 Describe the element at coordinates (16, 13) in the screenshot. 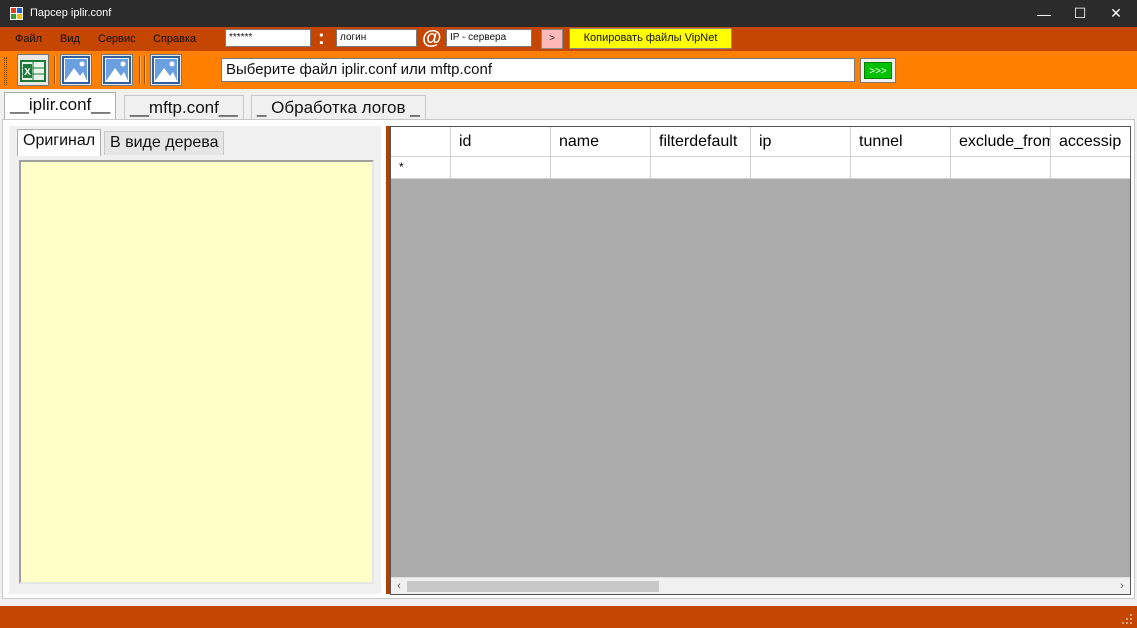

I see `app-icon` at that location.